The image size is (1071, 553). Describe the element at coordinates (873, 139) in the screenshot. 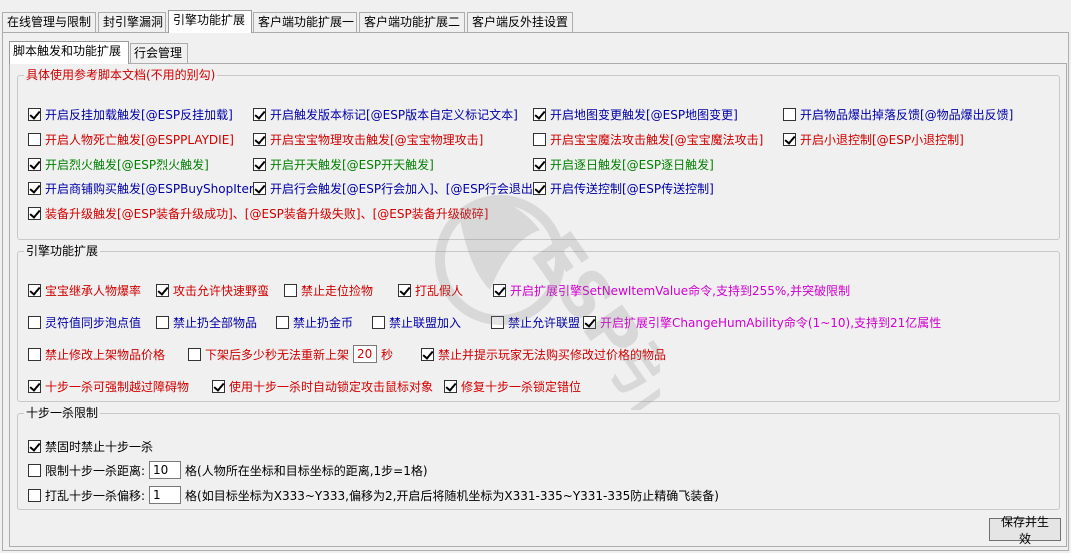

I see `checkbox-logout-control: 开启小退控制[@ESP小退控制]` at that location.